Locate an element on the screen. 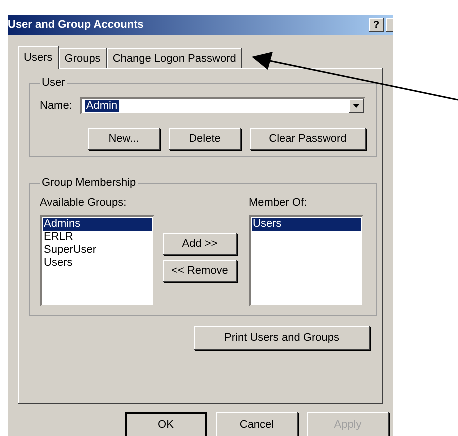 This screenshot has width=458, height=436. member-of-list: Users is located at coordinates (306, 261).